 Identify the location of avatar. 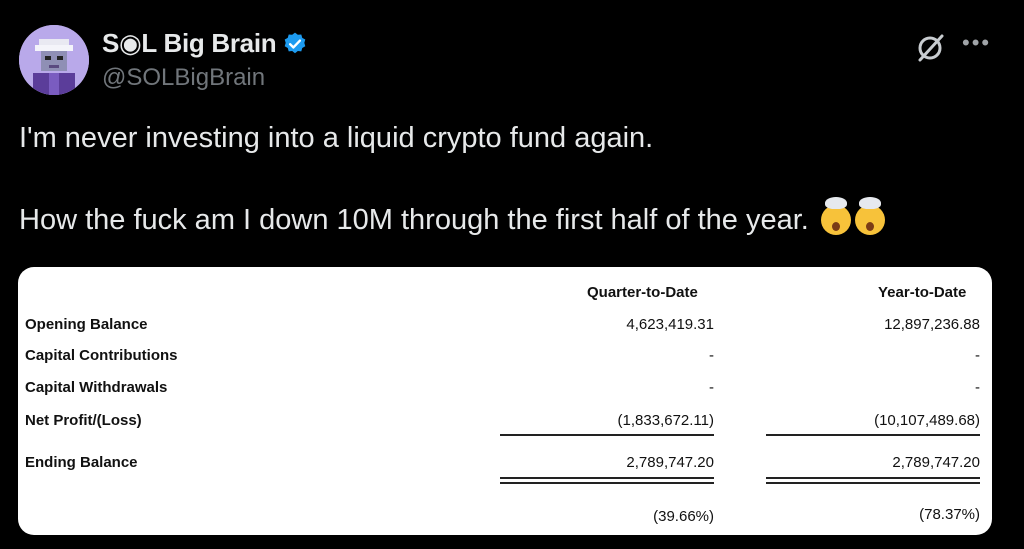
(54, 60).